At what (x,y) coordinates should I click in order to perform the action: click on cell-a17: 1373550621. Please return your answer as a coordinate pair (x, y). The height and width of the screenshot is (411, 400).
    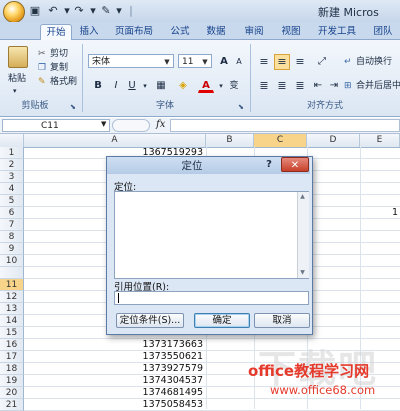
    Looking at the image, I should click on (161, 357).